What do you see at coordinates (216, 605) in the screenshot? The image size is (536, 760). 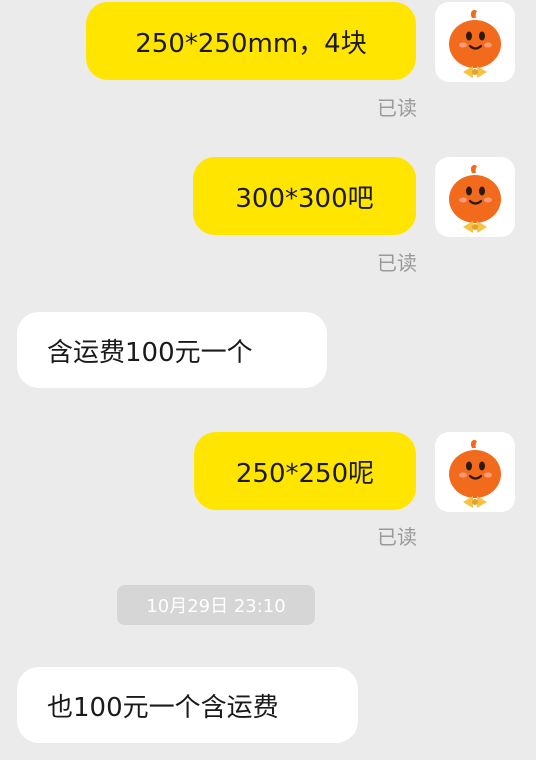 I see `timestamp-label: 10月29日 23:10` at bounding box center [216, 605].